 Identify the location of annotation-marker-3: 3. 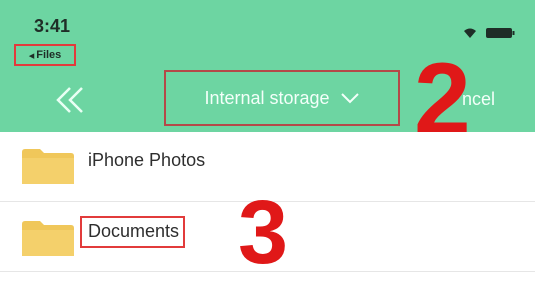
(263, 233).